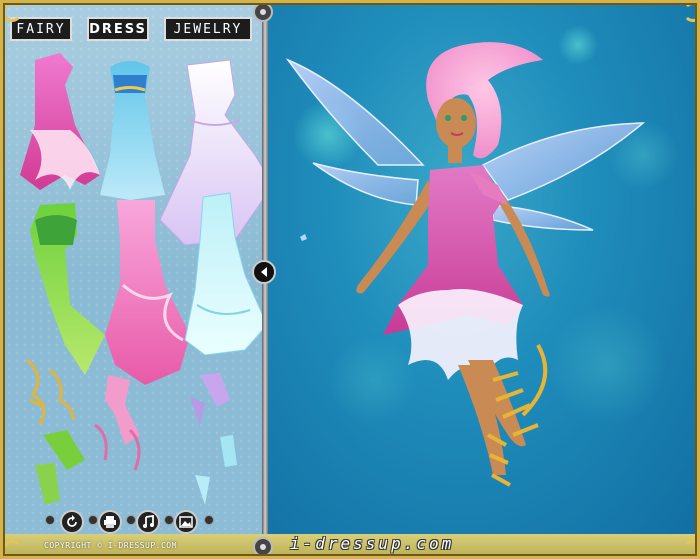 Image resolution: width=700 pixels, height=559 pixels. I want to click on dress-blue-gown, so click(132, 130).